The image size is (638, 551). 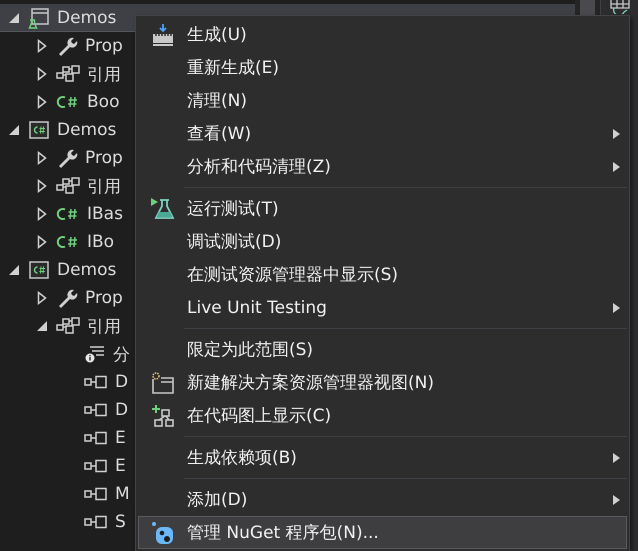 I want to click on tree-item-label: IBas, so click(x=105, y=214).